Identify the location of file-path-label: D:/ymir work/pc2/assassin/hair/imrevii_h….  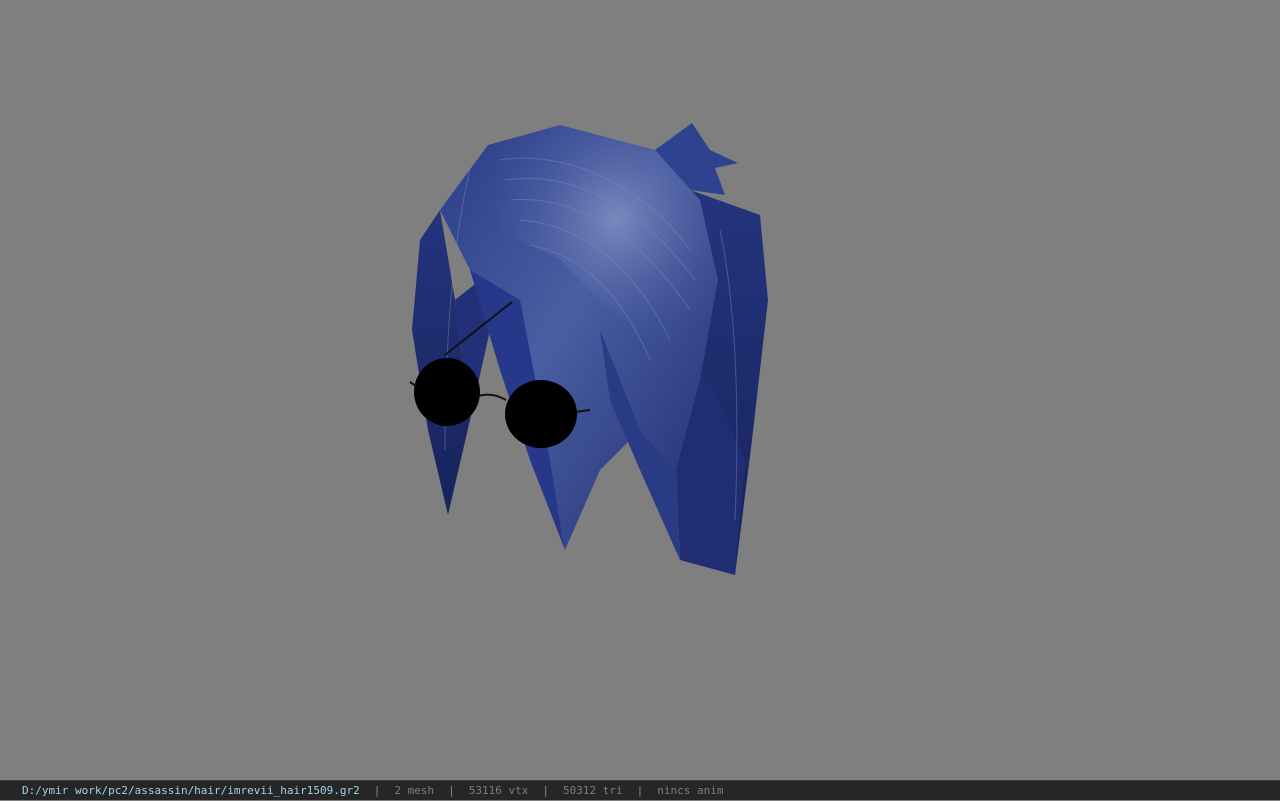
(191, 790).